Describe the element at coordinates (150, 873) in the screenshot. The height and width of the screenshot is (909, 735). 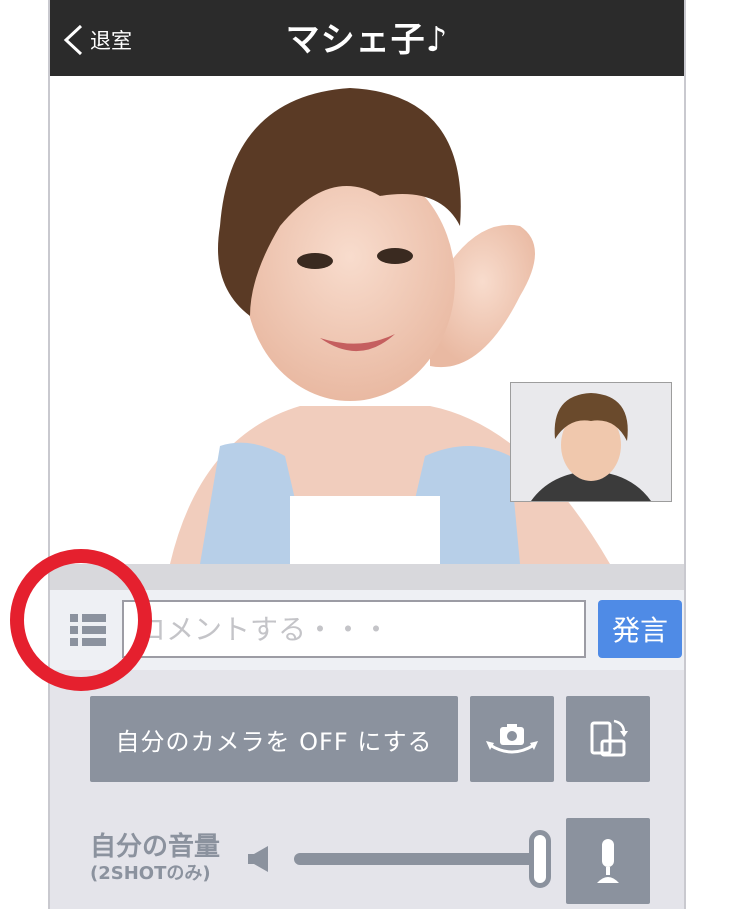
I see `volume-sublabel: (2SHOTのみ)` at that location.